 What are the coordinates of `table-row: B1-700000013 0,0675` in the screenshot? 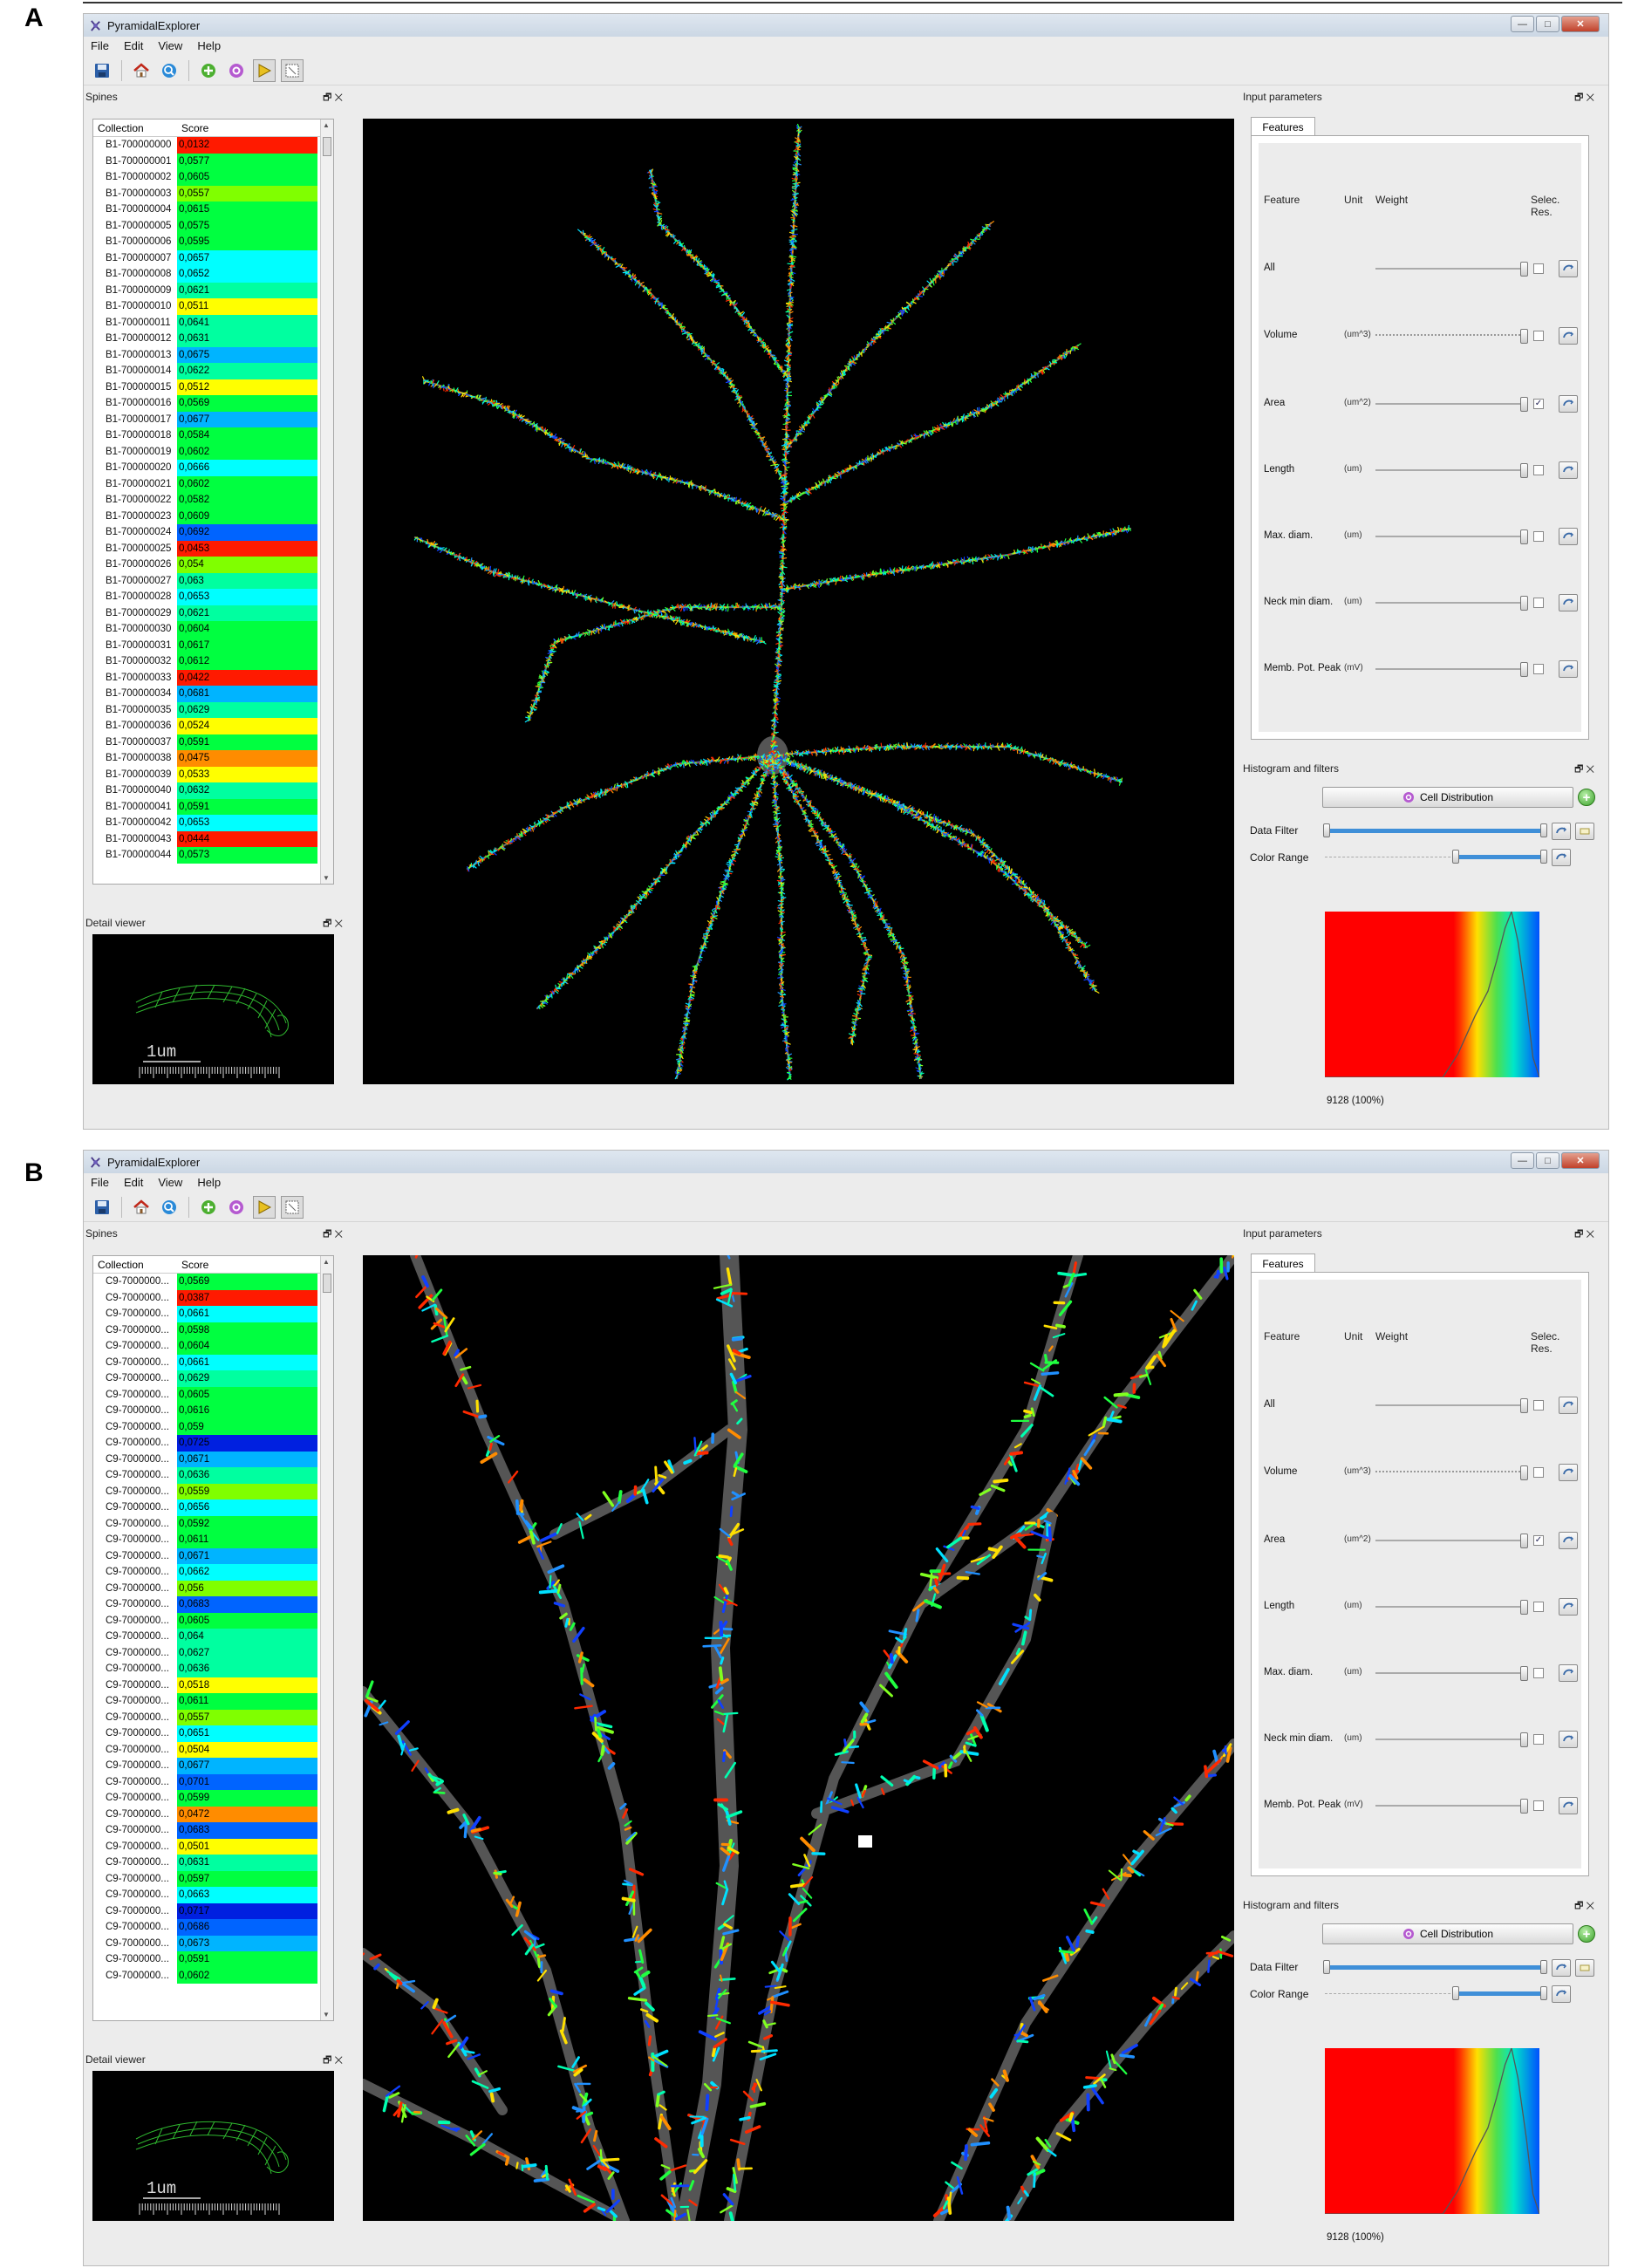 It's located at (213, 355).